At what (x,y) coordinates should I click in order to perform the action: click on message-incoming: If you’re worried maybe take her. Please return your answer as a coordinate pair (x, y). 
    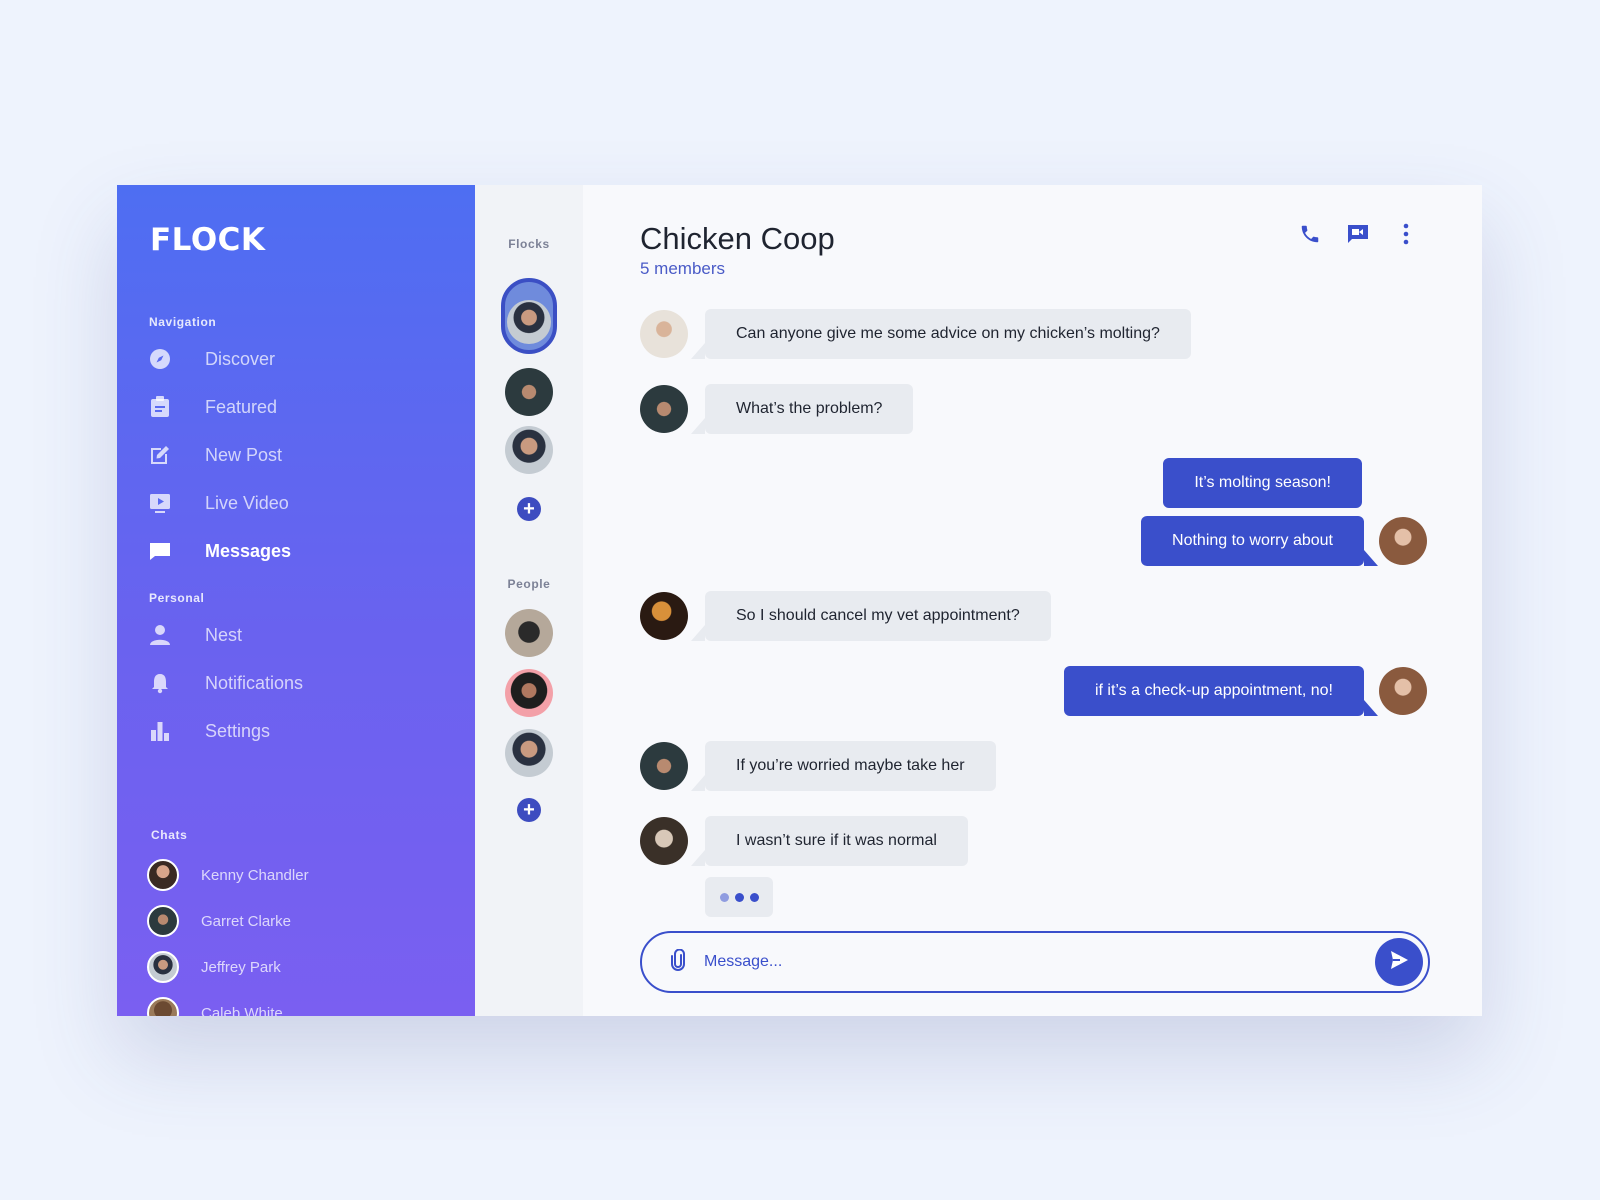
    Looking at the image, I should click on (818, 766).